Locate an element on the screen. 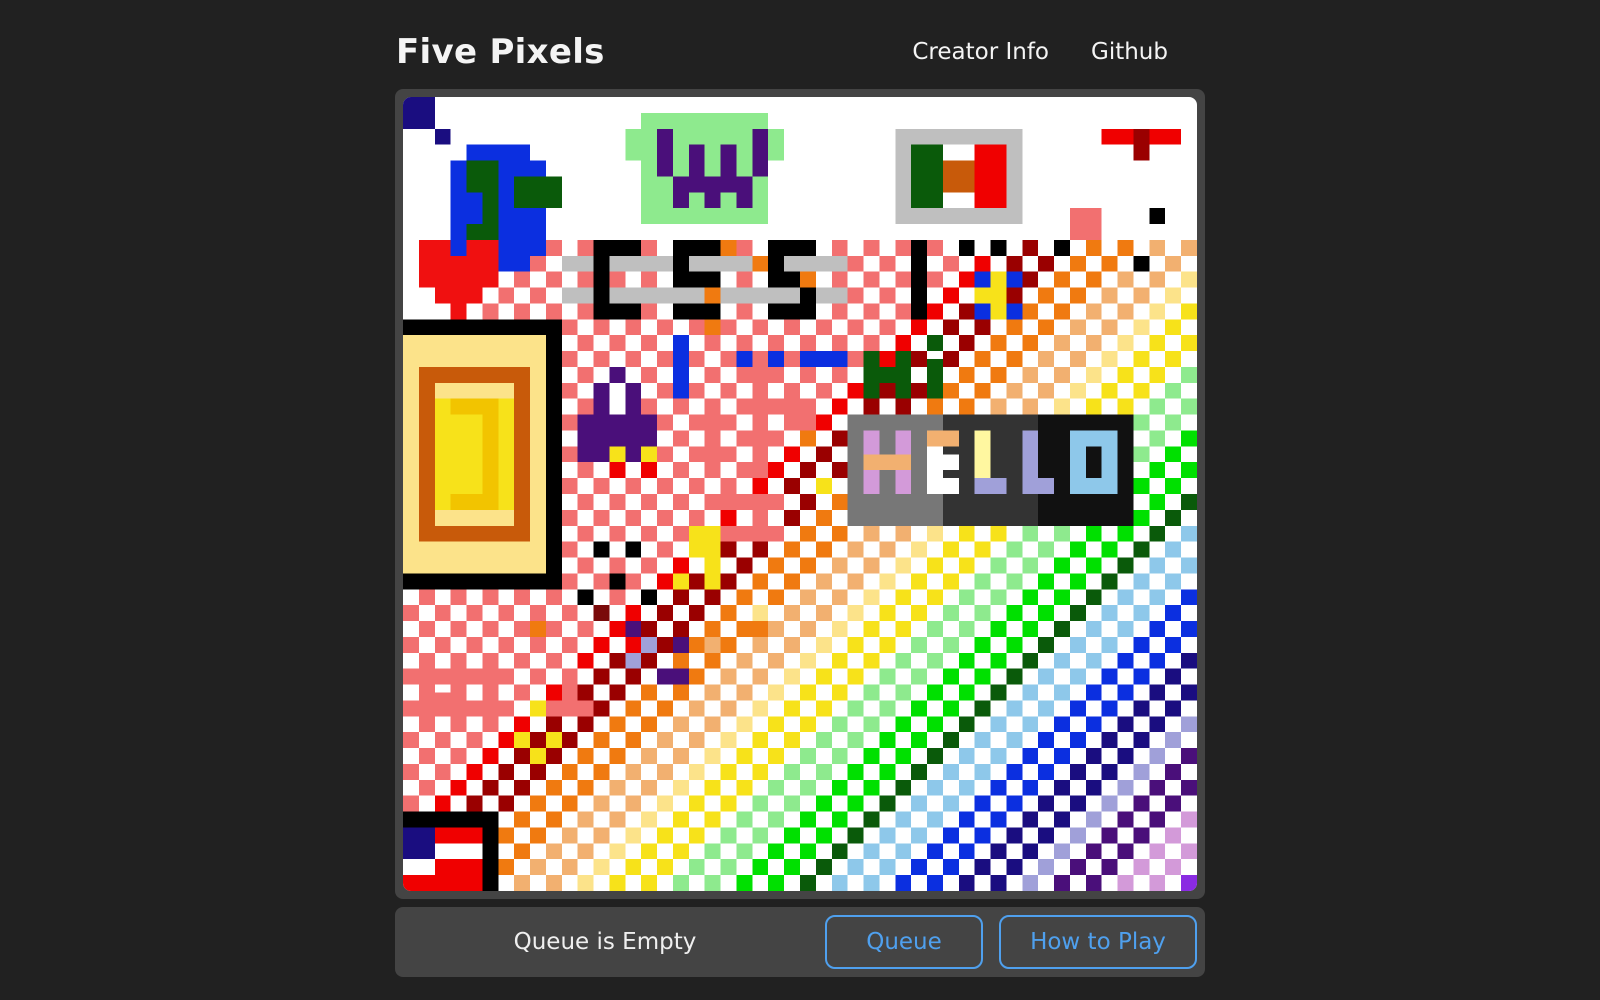  app-title: Five Pixels is located at coordinates (500, 52).